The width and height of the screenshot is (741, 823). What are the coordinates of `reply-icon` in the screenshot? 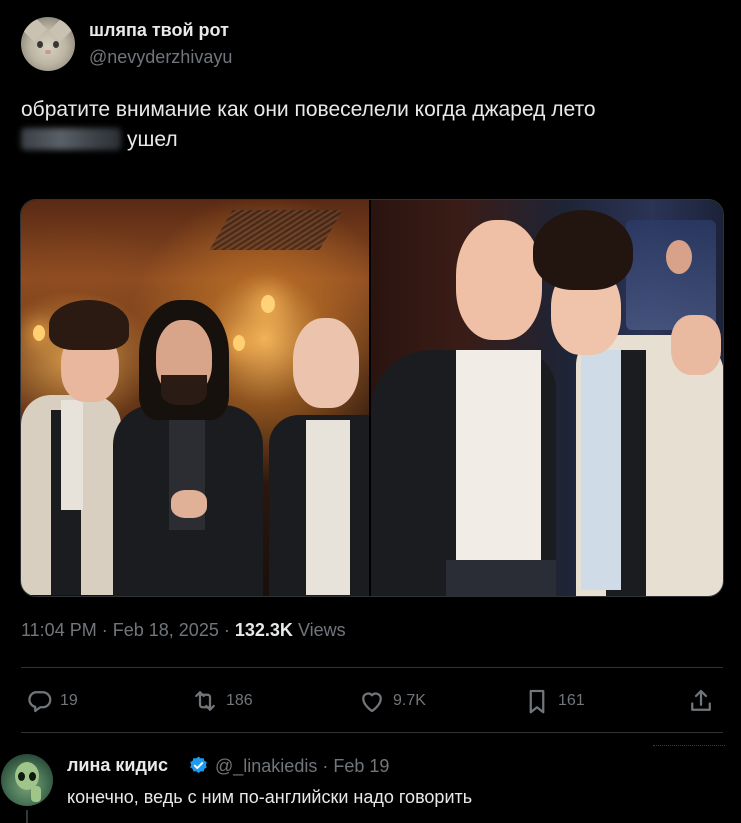 It's located at (40, 702).